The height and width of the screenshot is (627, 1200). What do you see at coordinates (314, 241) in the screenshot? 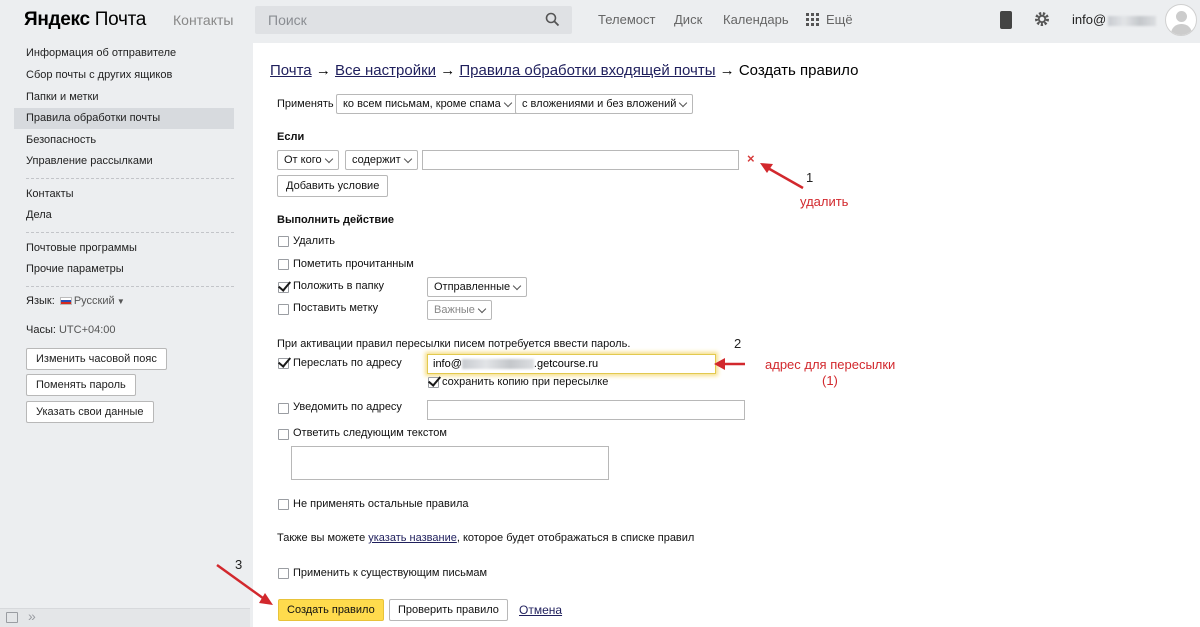
I see `delete-label: Удалить` at bounding box center [314, 241].